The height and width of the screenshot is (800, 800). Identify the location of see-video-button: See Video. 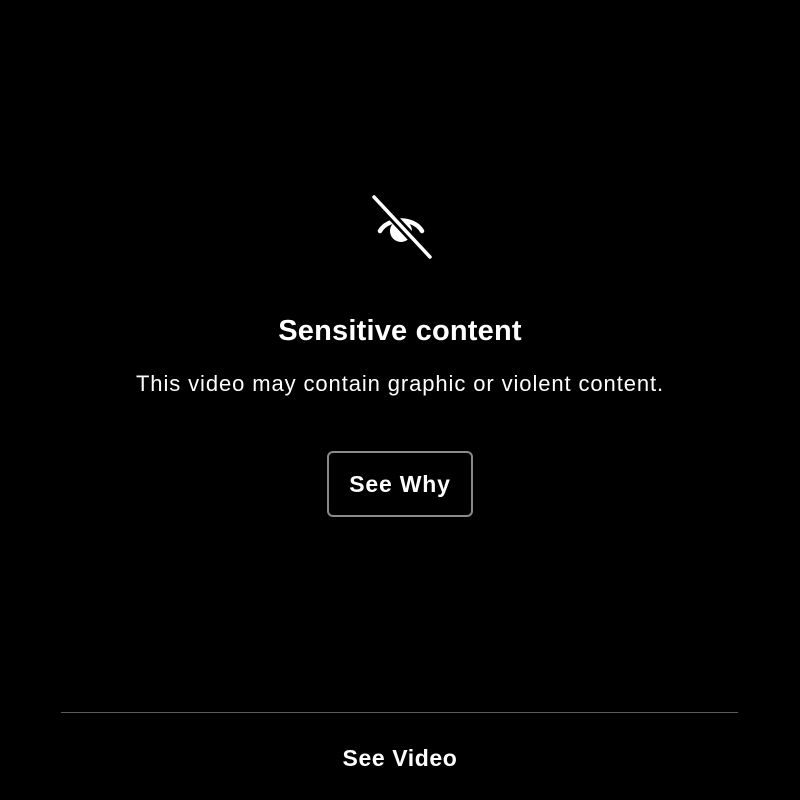
(400, 758).